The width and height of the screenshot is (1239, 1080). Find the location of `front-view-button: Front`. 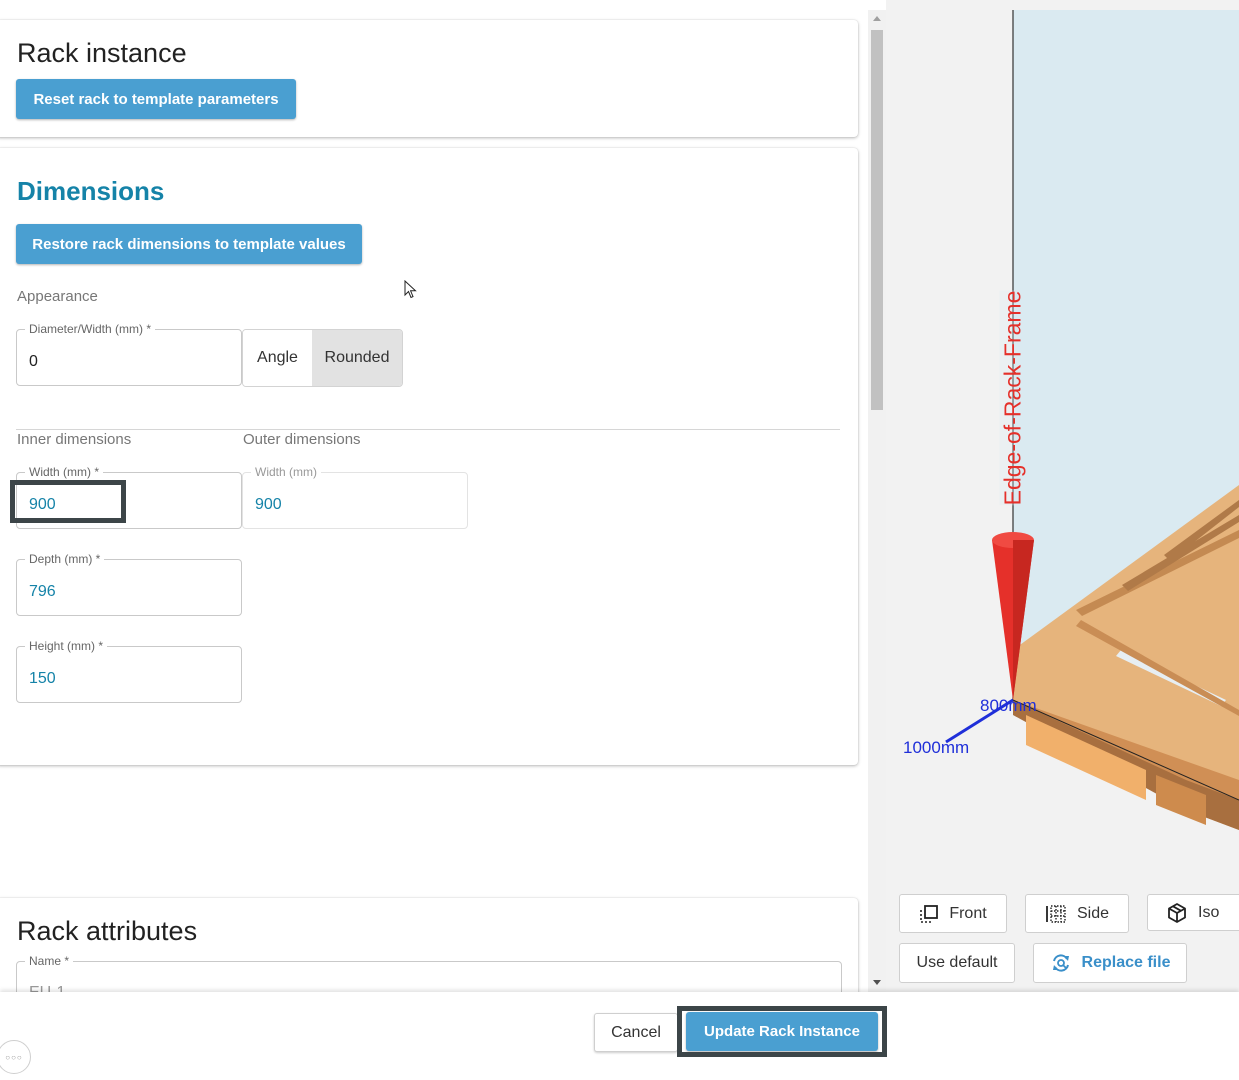

front-view-button: Front is located at coordinates (953, 913).